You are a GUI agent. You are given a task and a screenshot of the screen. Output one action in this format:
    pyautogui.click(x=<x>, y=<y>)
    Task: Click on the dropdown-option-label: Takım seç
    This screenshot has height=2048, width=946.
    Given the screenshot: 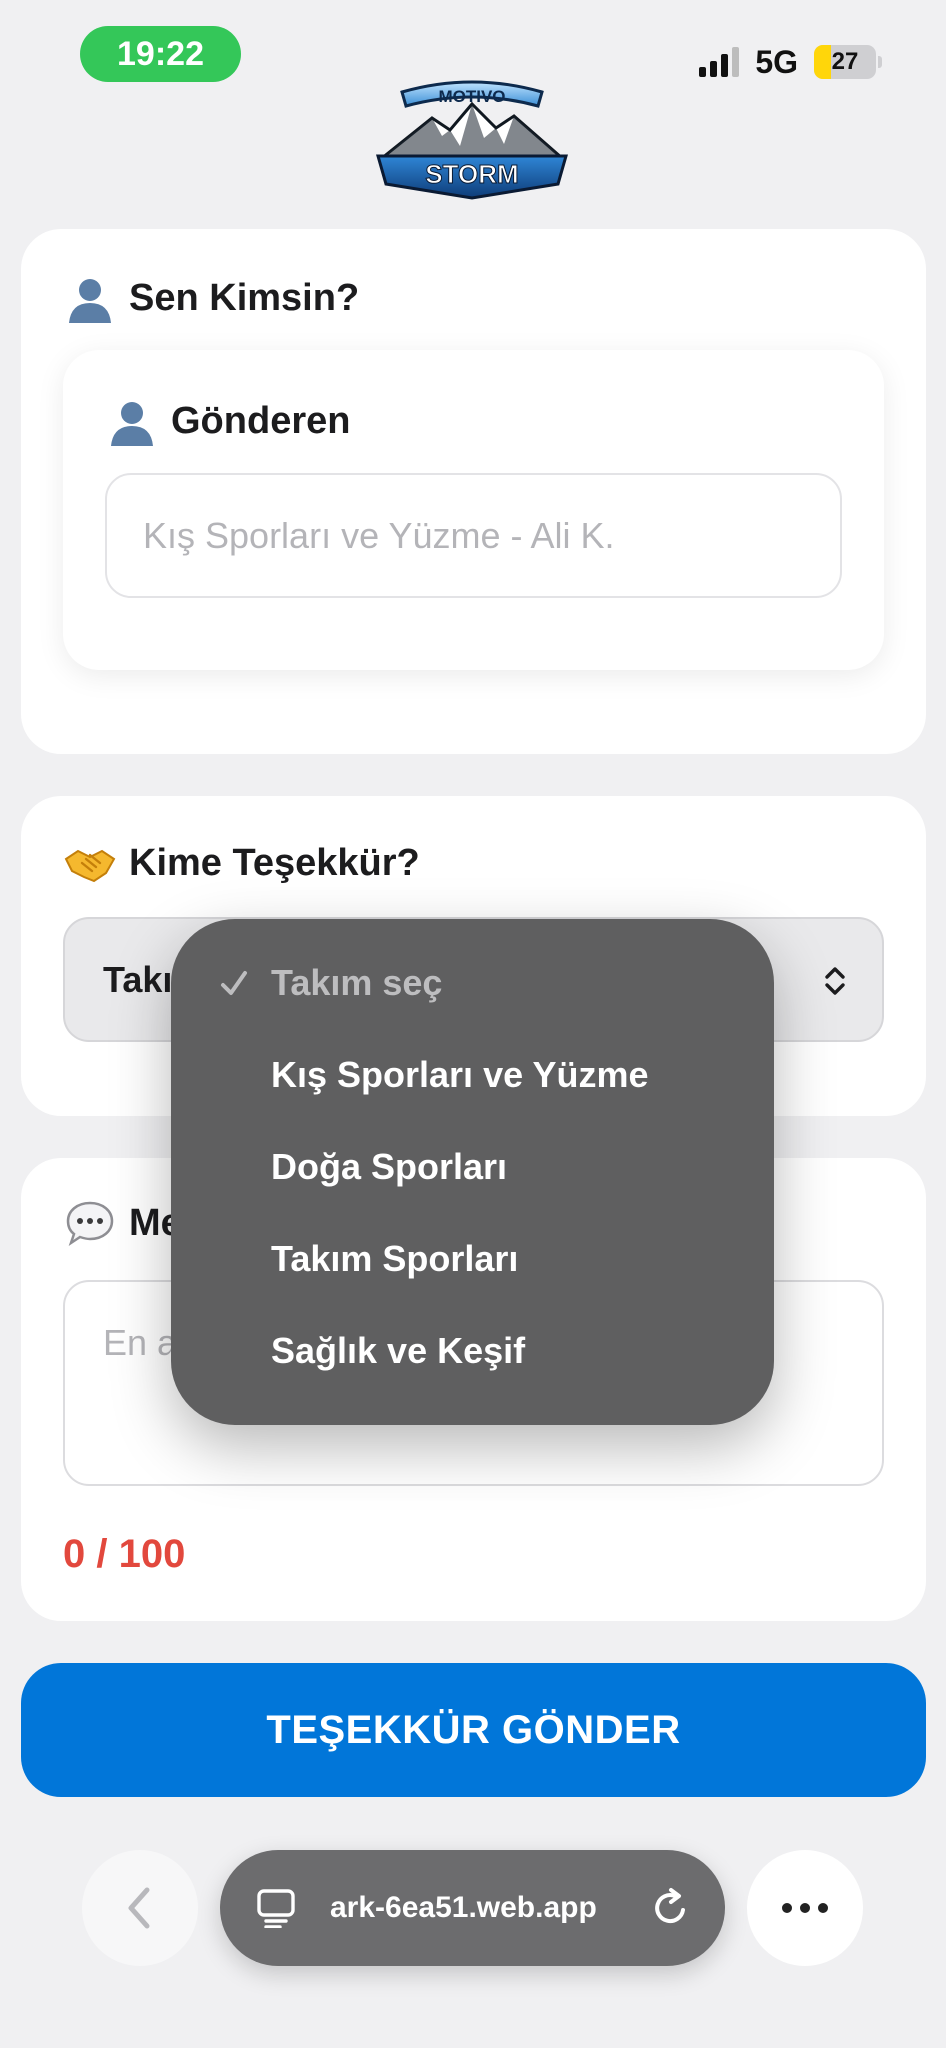 What is the action you would take?
    pyautogui.click(x=357, y=982)
    